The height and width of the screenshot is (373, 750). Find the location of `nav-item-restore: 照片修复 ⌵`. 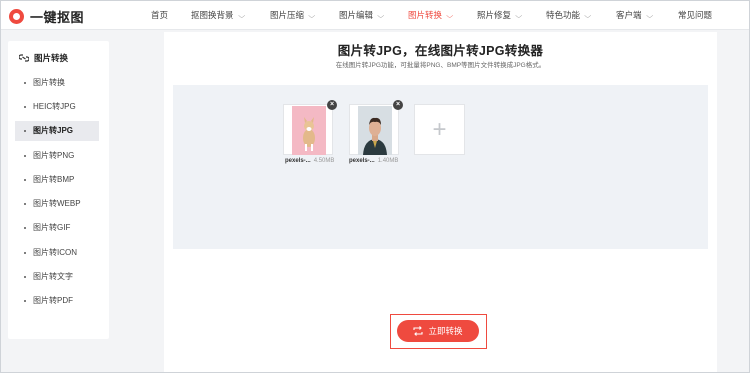

nav-item-restore: 照片修复 ⌵ is located at coordinates (500, 15).